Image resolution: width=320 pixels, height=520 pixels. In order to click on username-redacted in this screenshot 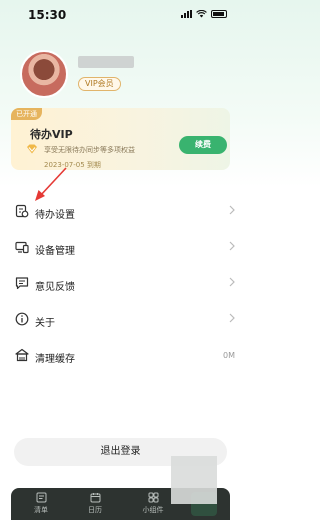, I will do `click(106, 62)`.